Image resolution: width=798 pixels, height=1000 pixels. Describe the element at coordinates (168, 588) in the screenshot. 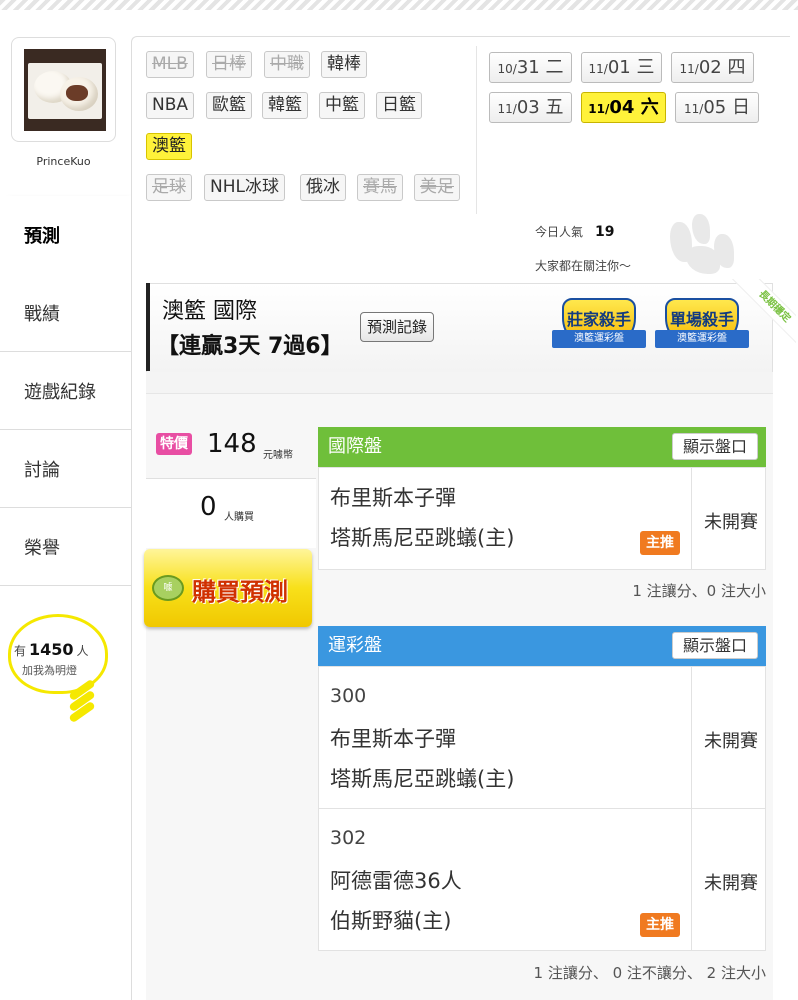

I see `coin-icon: 噱` at that location.